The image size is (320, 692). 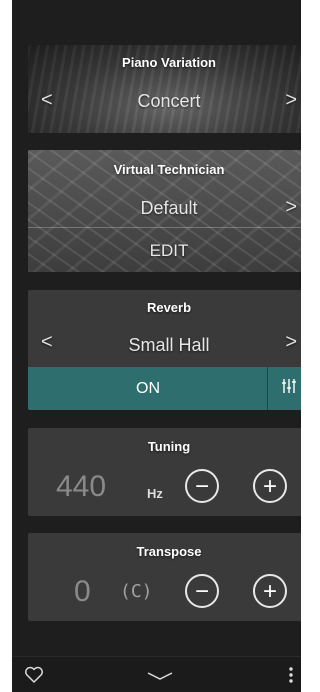 What do you see at coordinates (160, 678) in the screenshot?
I see `chevron-down-icon` at bounding box center [160, 678].